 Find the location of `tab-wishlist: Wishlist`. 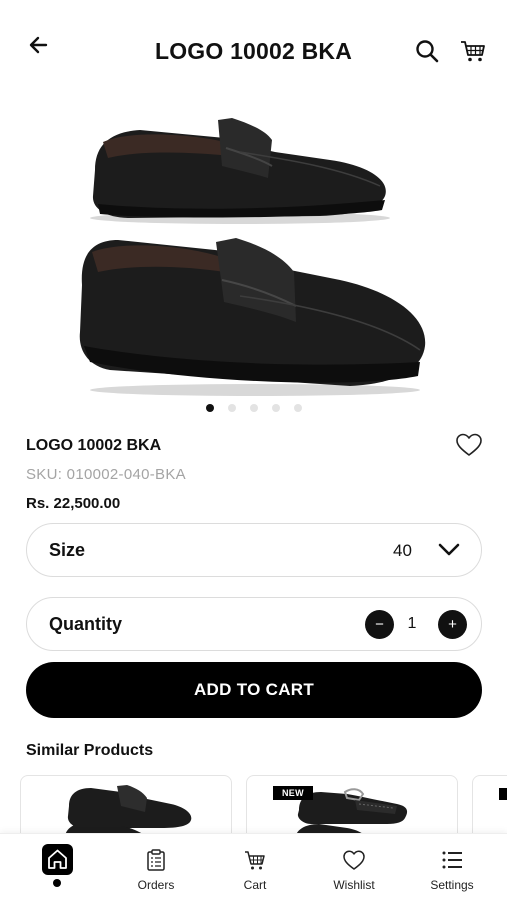

tab-wishlist: Wishlist is located at coordinates (354, 867).